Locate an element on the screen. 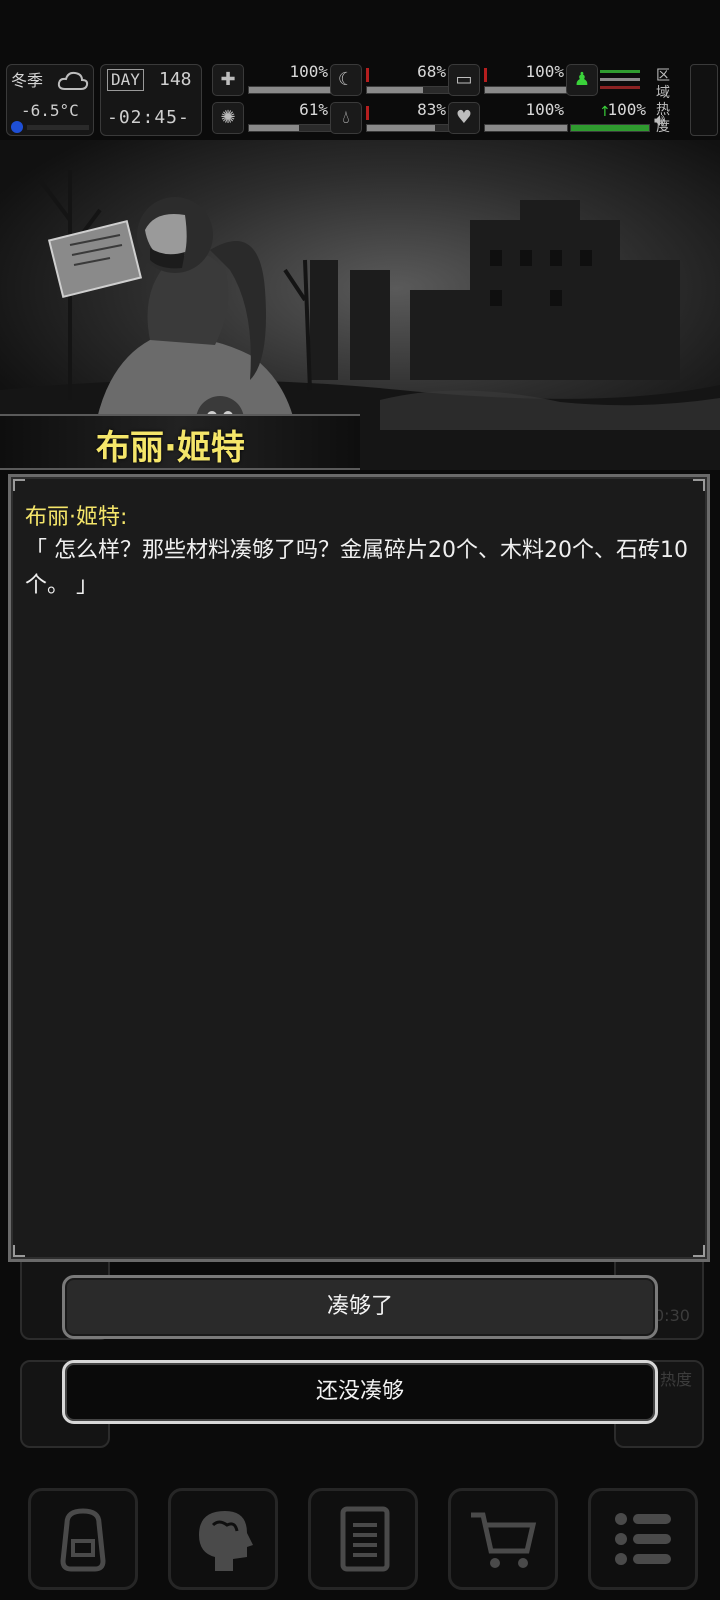 This screenshot has width=720, height=1600. background-heat-label: 热度 is located at coordinates (676, 1379).